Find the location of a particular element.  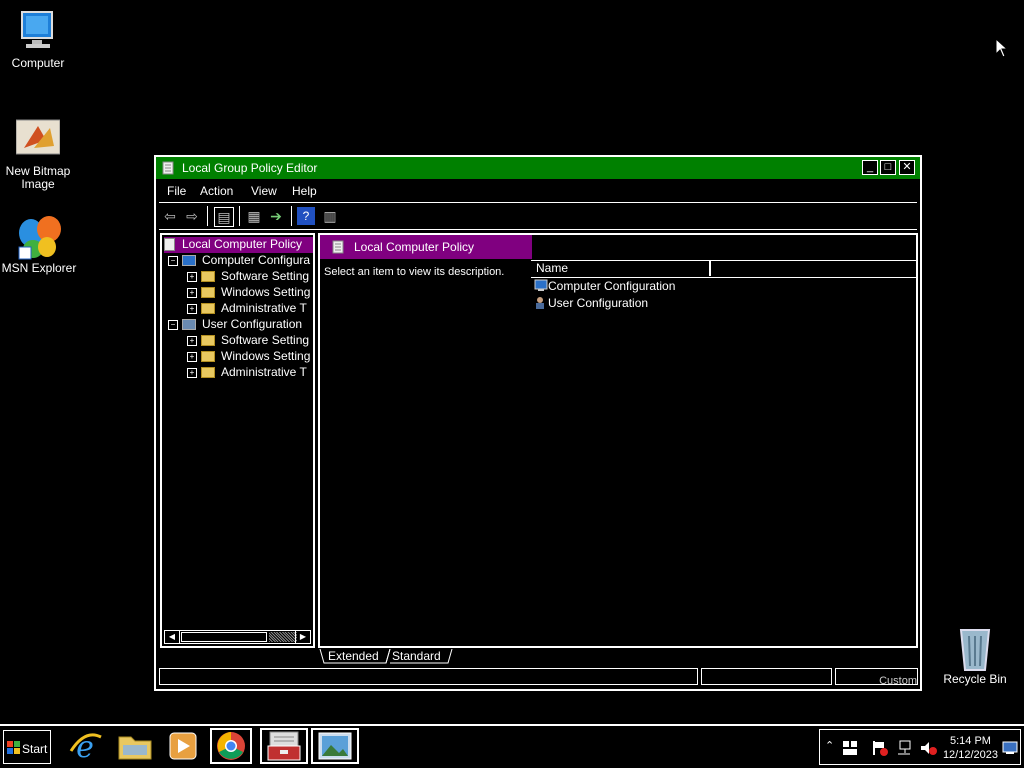

title-bar: Local Group Policy Editor _ □ ✕ is located at coordinates (538, 168).